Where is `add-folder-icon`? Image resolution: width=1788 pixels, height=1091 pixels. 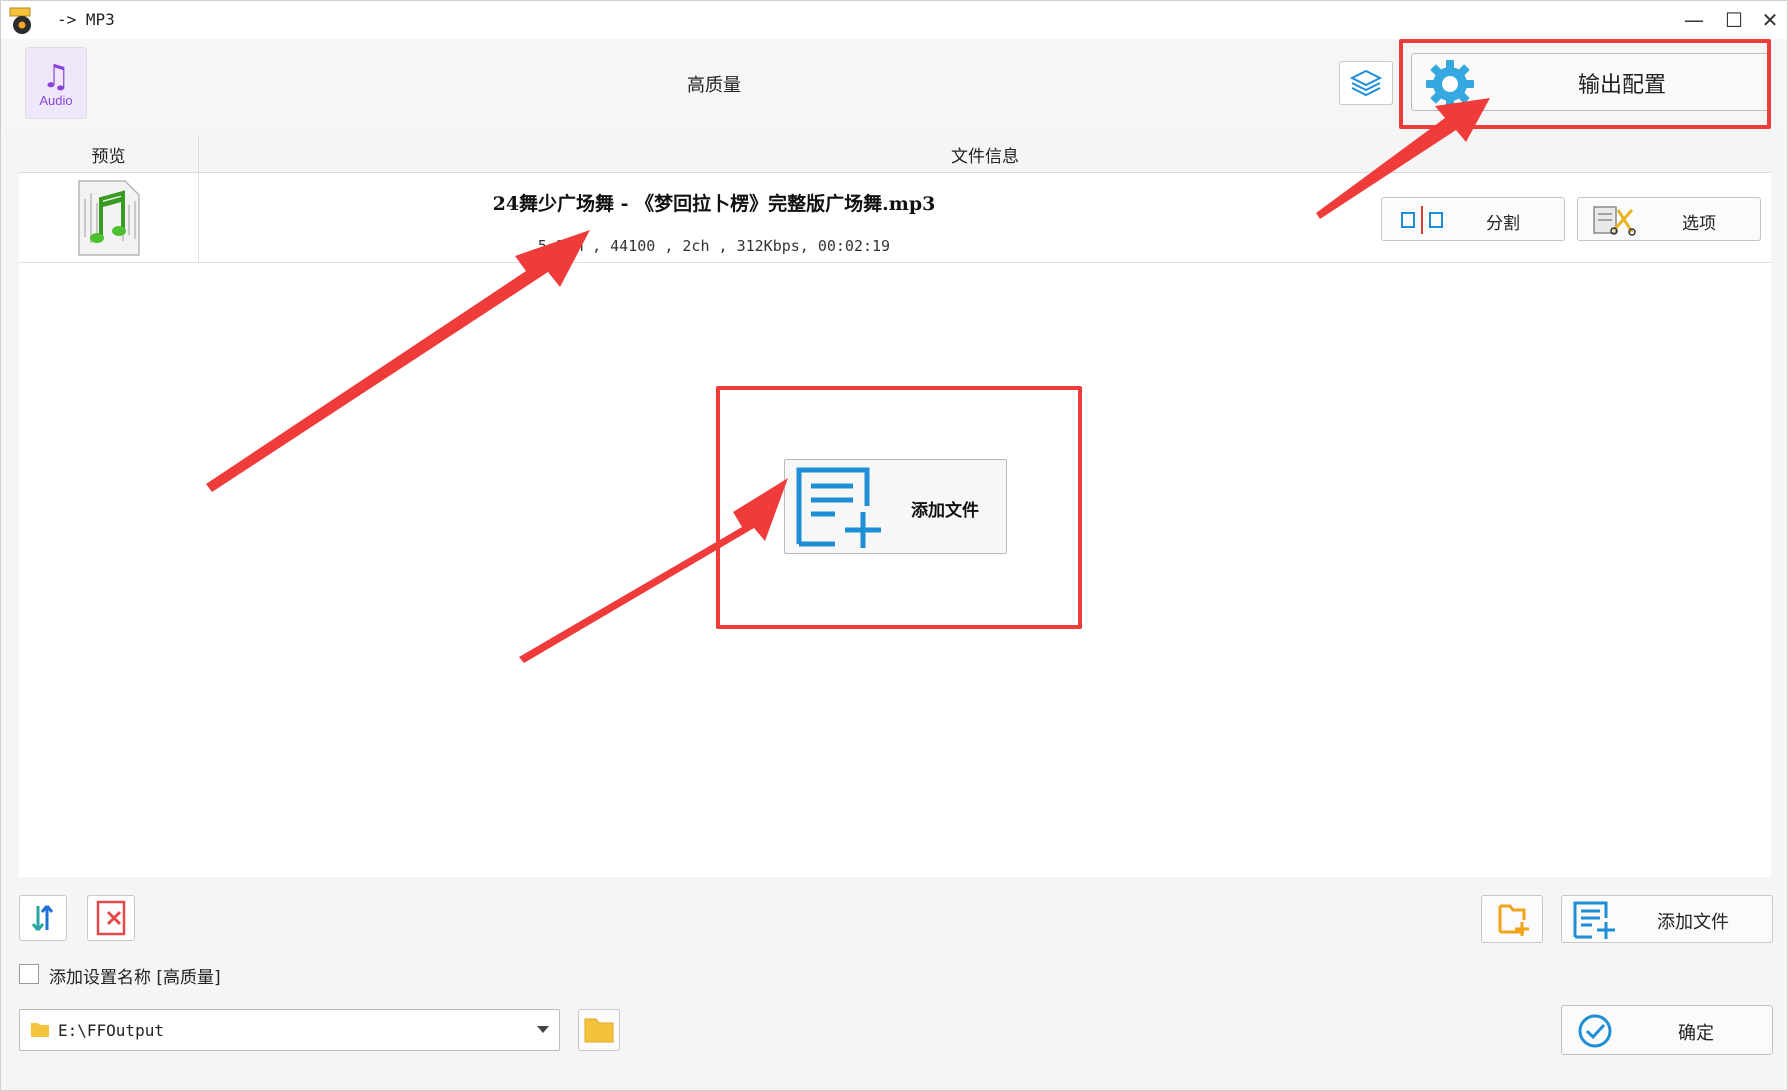
add-folder-icon is located at coordinates (1513, 920).